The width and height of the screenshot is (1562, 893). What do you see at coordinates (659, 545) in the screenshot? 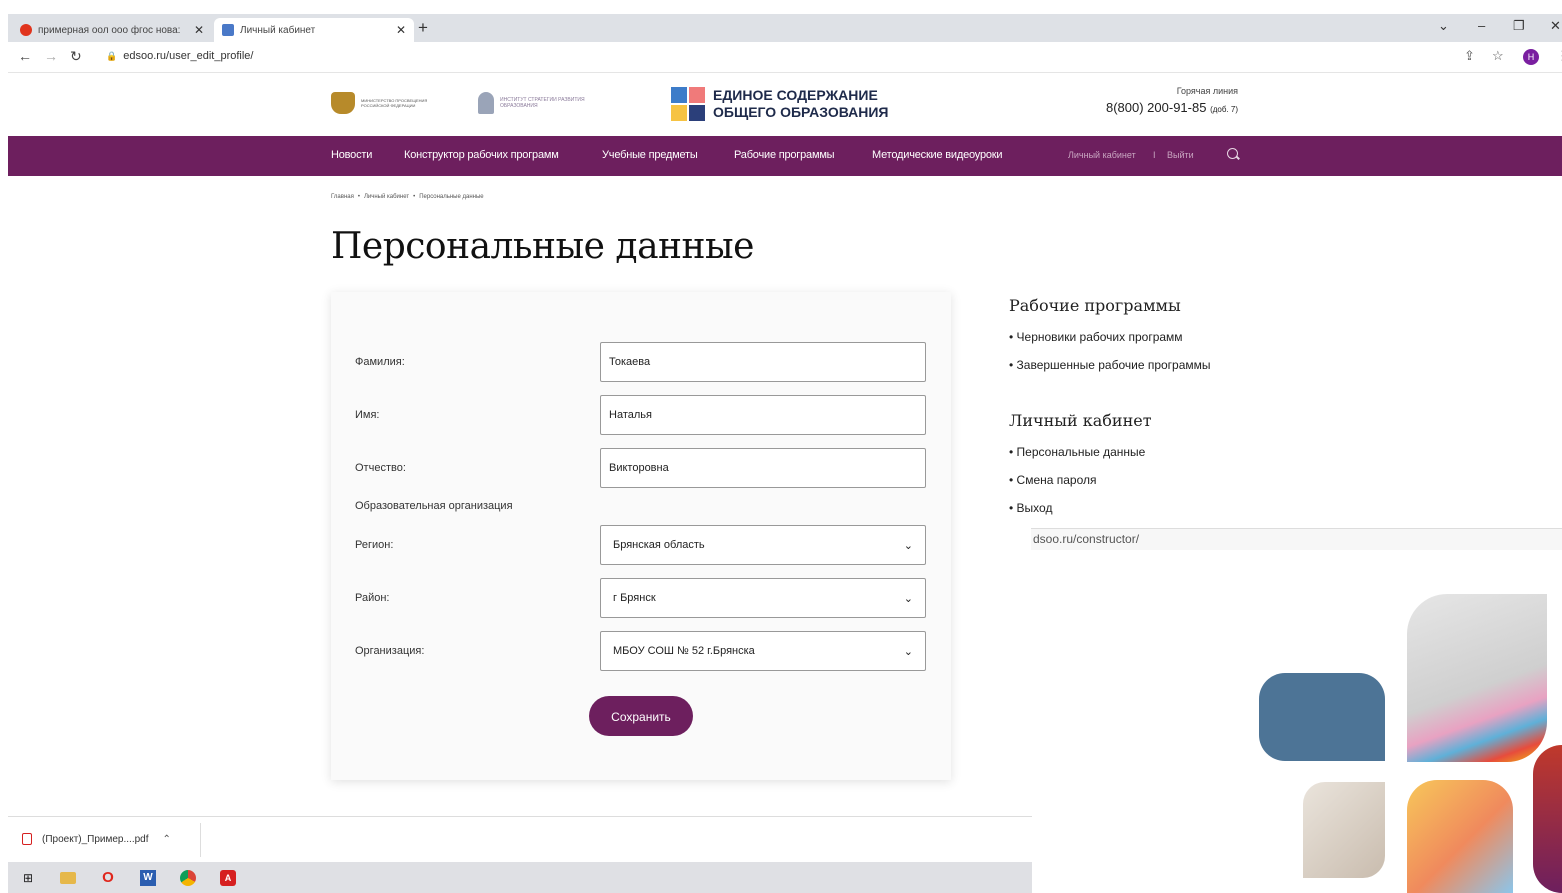
I see `region-select-value: Брянская область` at bounding box center [659, 545].